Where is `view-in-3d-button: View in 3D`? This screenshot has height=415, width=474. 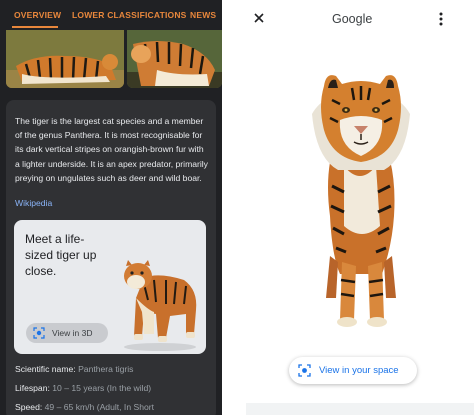
view-in-3d-button: View in 3D is located at coordinates (67, 333).